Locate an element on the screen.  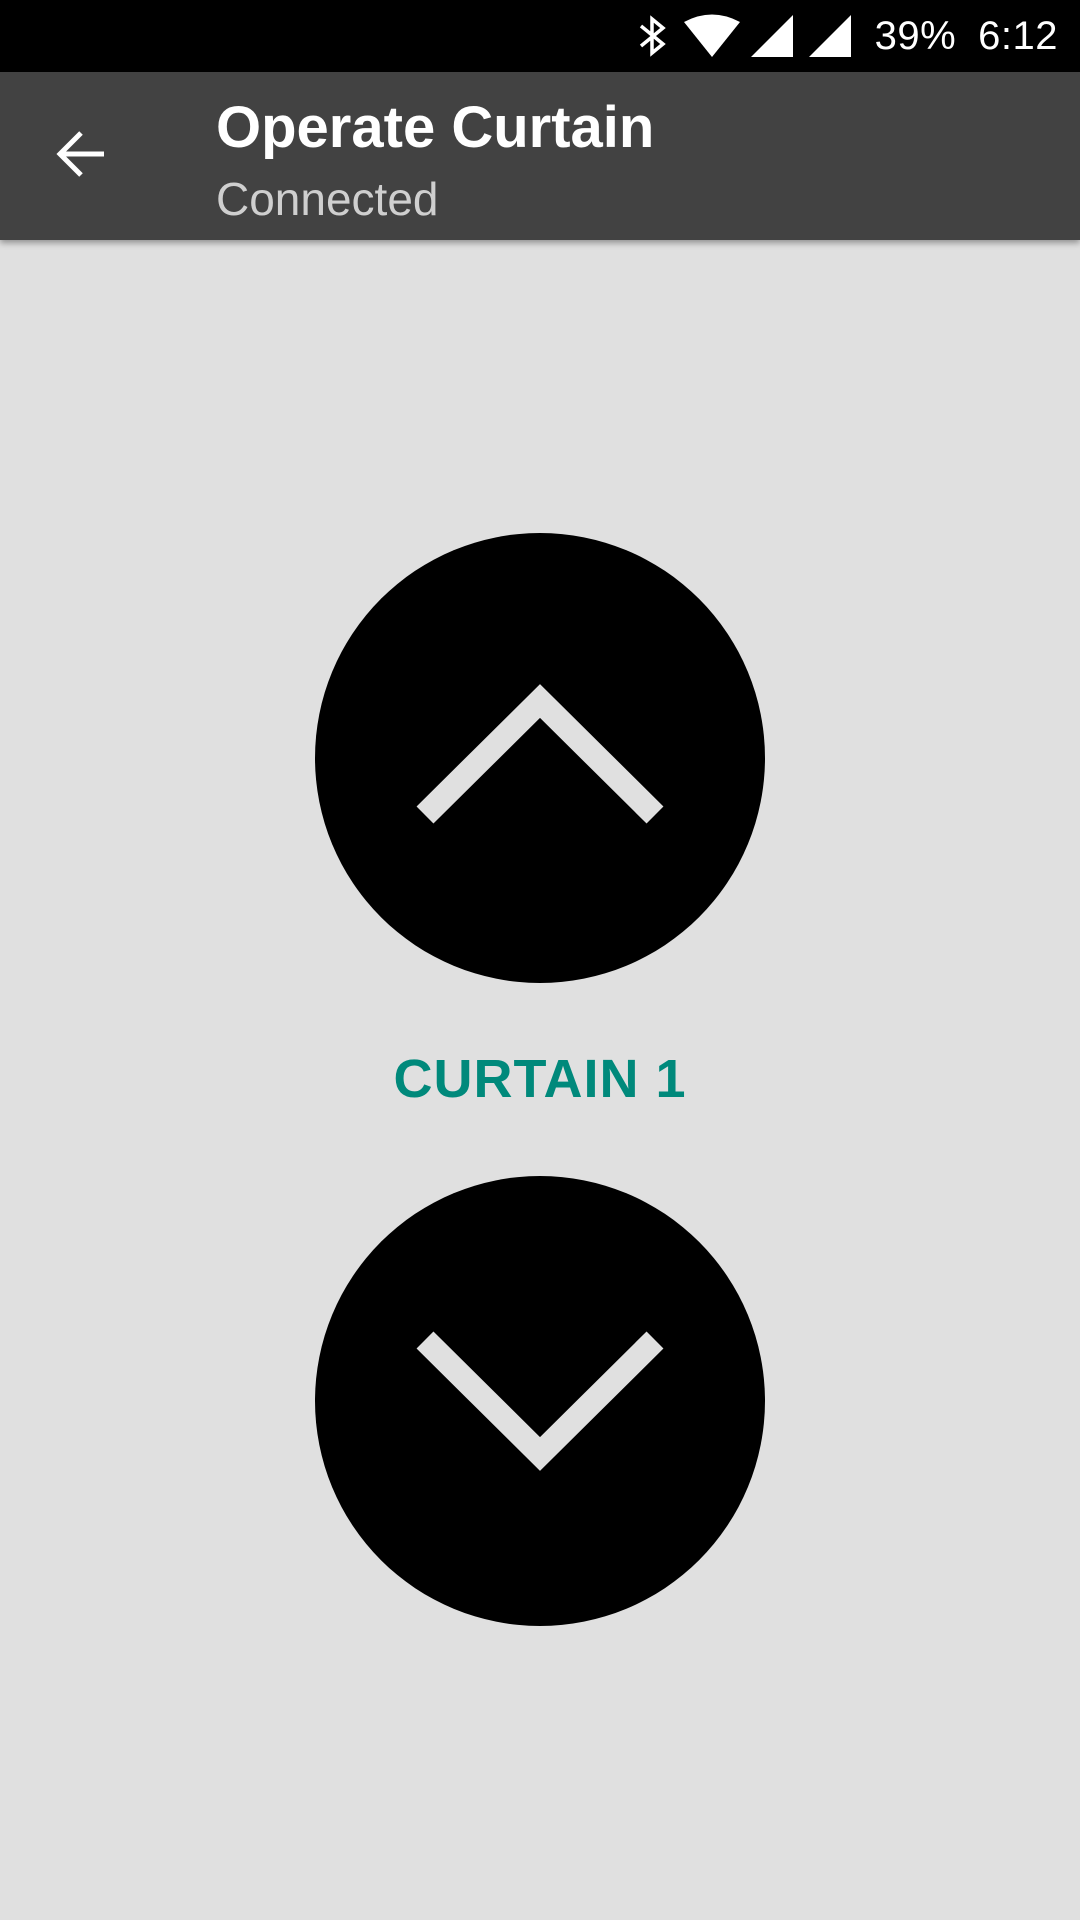
arrow-back-icon is located at coordinates (82, 156).